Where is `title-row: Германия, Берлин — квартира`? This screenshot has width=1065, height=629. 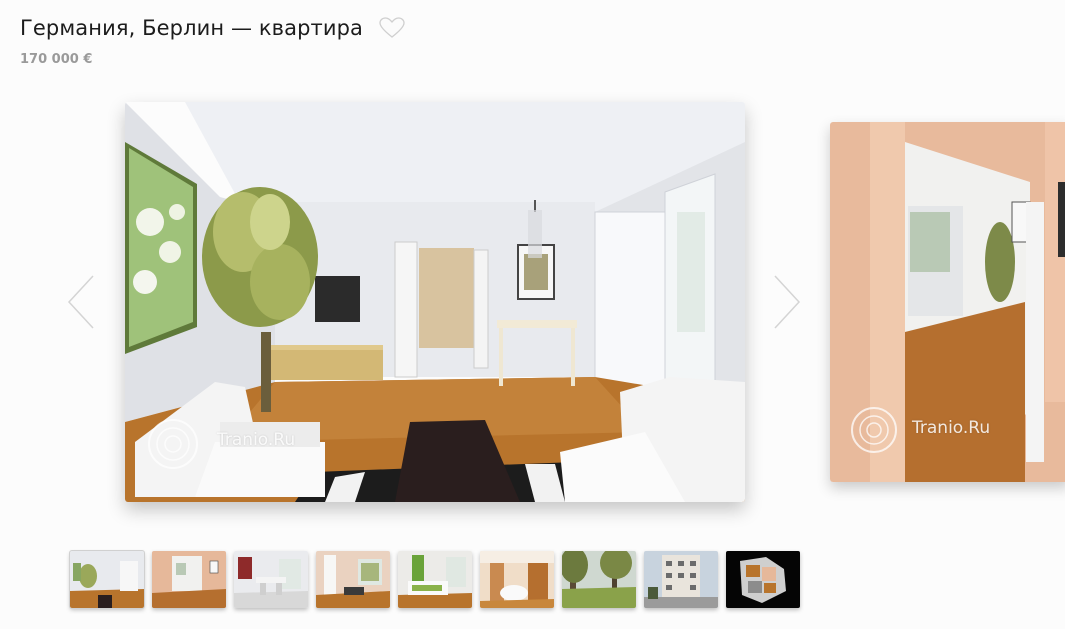
title-row: Германия, Берлин — квартира is located at coordinates (212, 28).